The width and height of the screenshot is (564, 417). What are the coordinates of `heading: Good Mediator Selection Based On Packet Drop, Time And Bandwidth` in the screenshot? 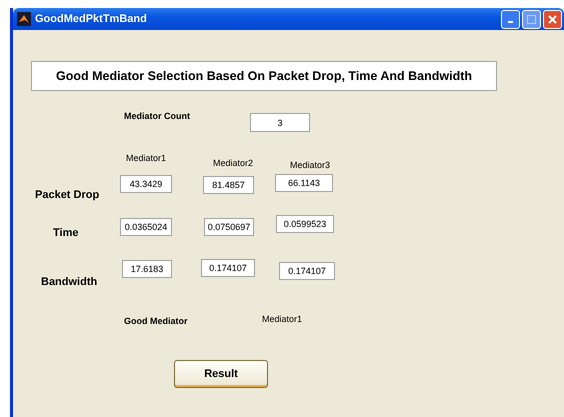 It's located at (264, 76).